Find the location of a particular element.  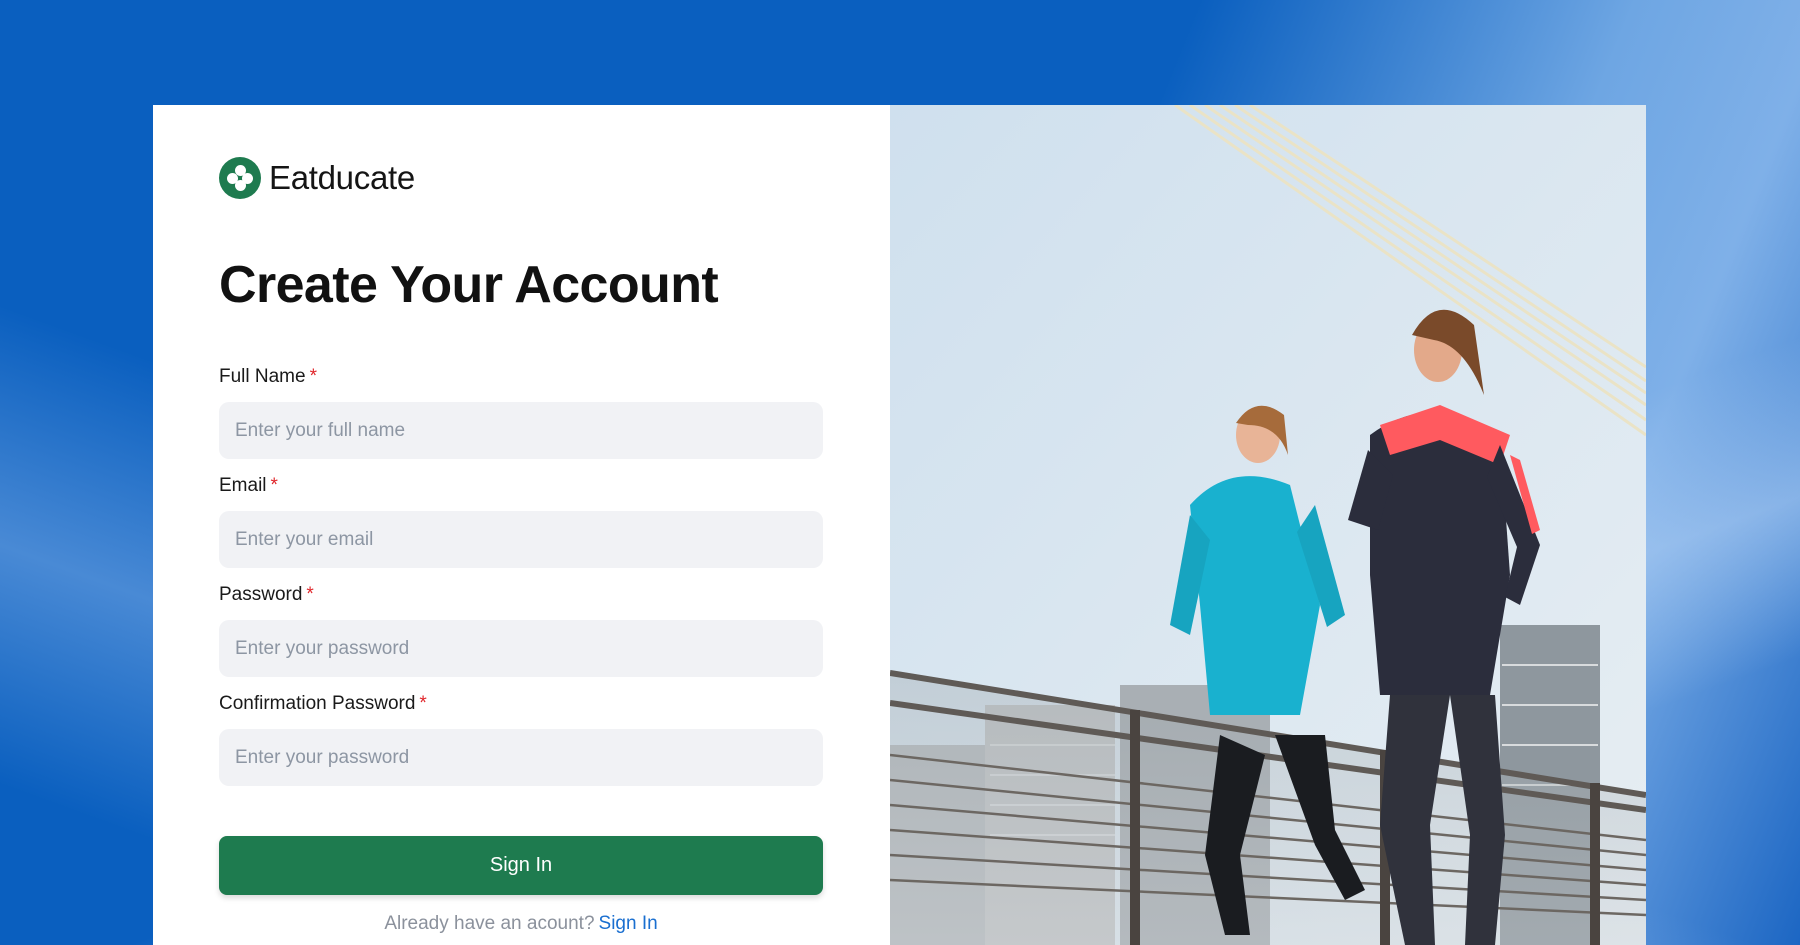

email-label: Email * is located at coordinates (248, 485).